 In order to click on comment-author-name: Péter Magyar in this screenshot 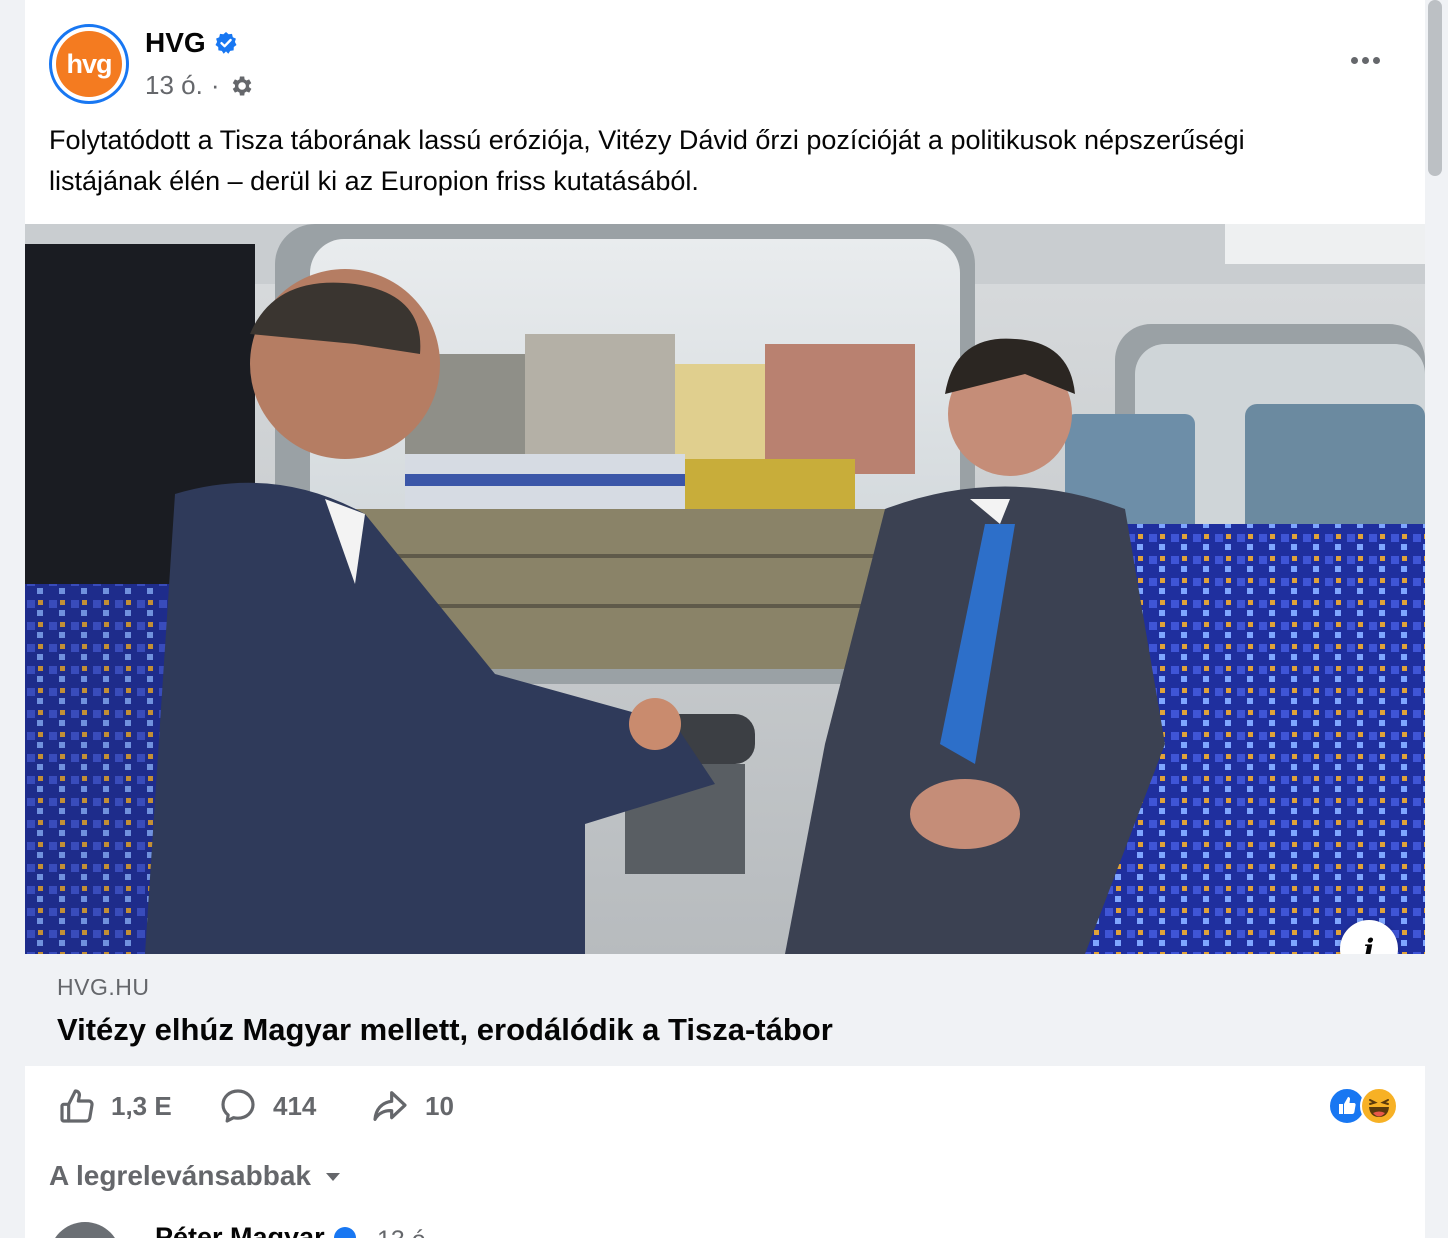, I will do `click(240, 1230)`.